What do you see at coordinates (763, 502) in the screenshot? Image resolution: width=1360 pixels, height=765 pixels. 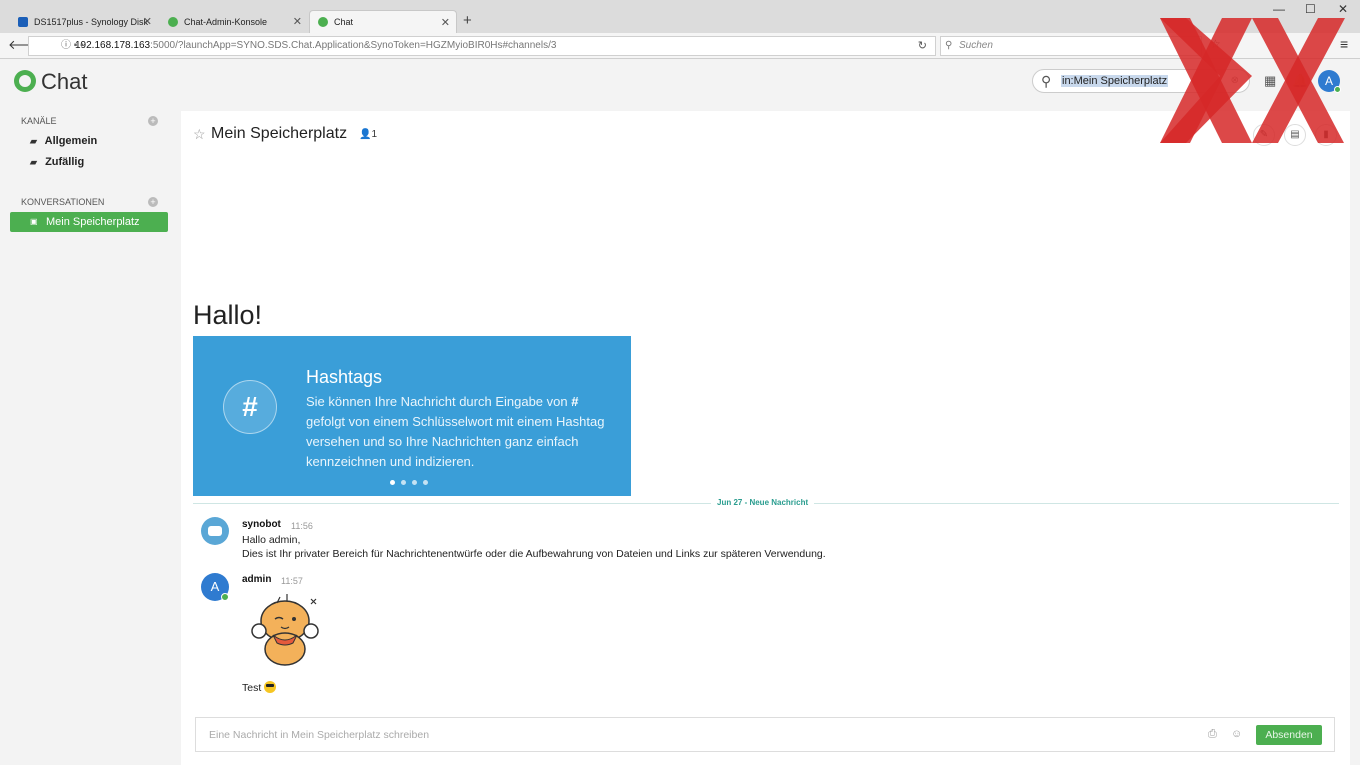 I see `new-message-label: Jun 27 - Neue Nachricht` at bounding box center [763, 502].